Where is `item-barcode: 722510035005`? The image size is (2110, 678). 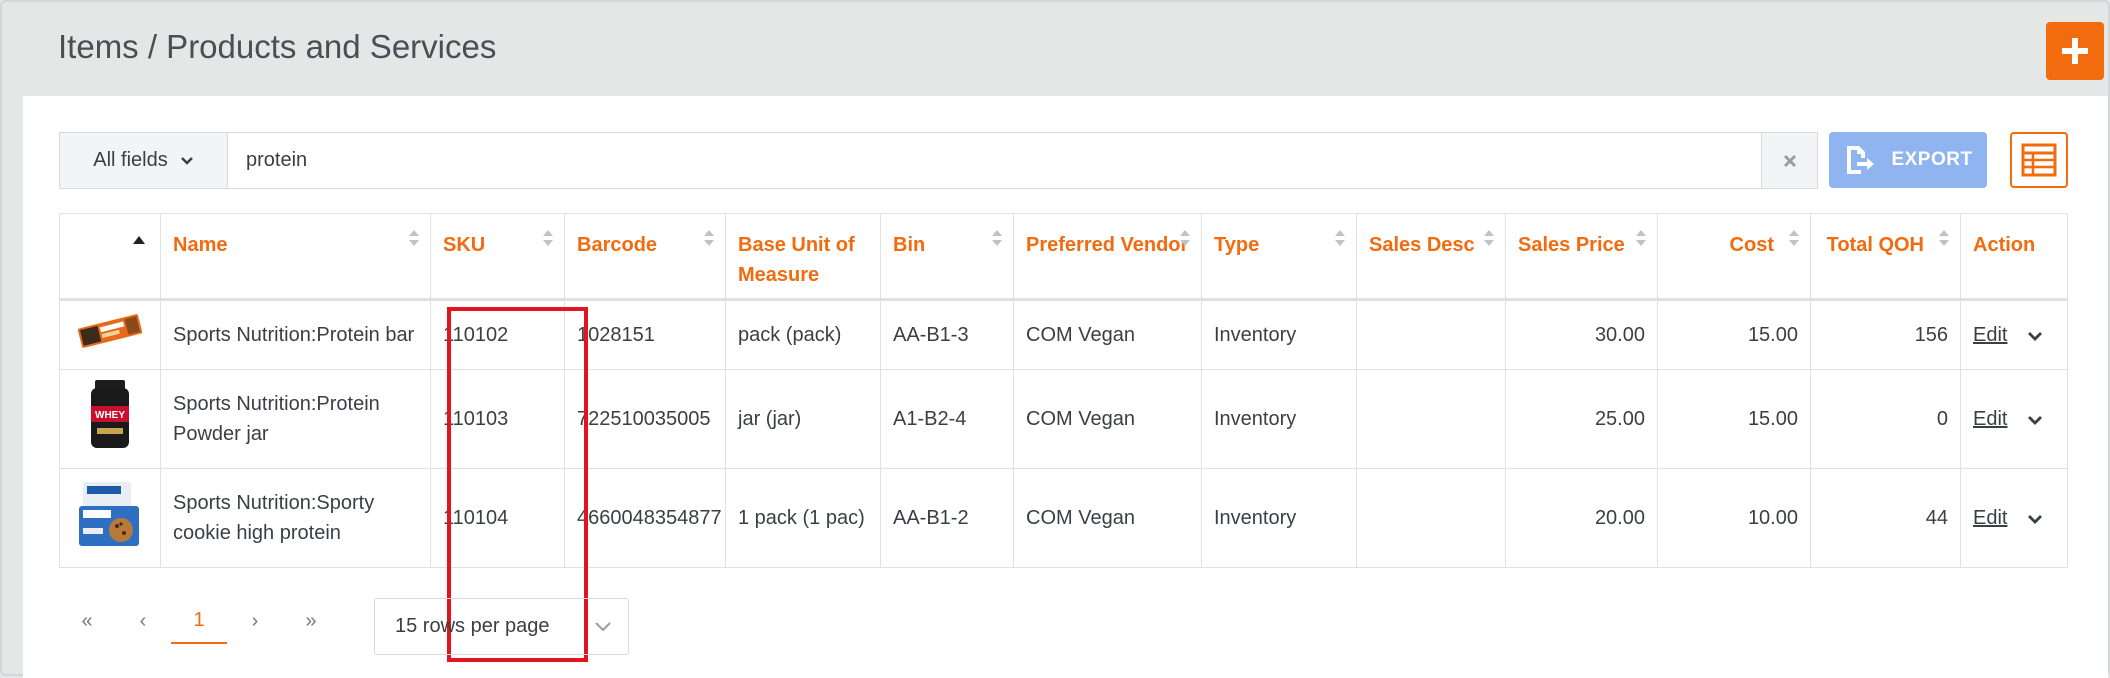
item-barcode: 722510035005 is located at coordinates (645, 419).